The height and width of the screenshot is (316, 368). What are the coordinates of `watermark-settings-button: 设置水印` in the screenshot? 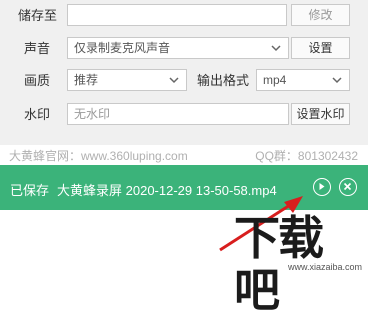 It's located at (320, 114).